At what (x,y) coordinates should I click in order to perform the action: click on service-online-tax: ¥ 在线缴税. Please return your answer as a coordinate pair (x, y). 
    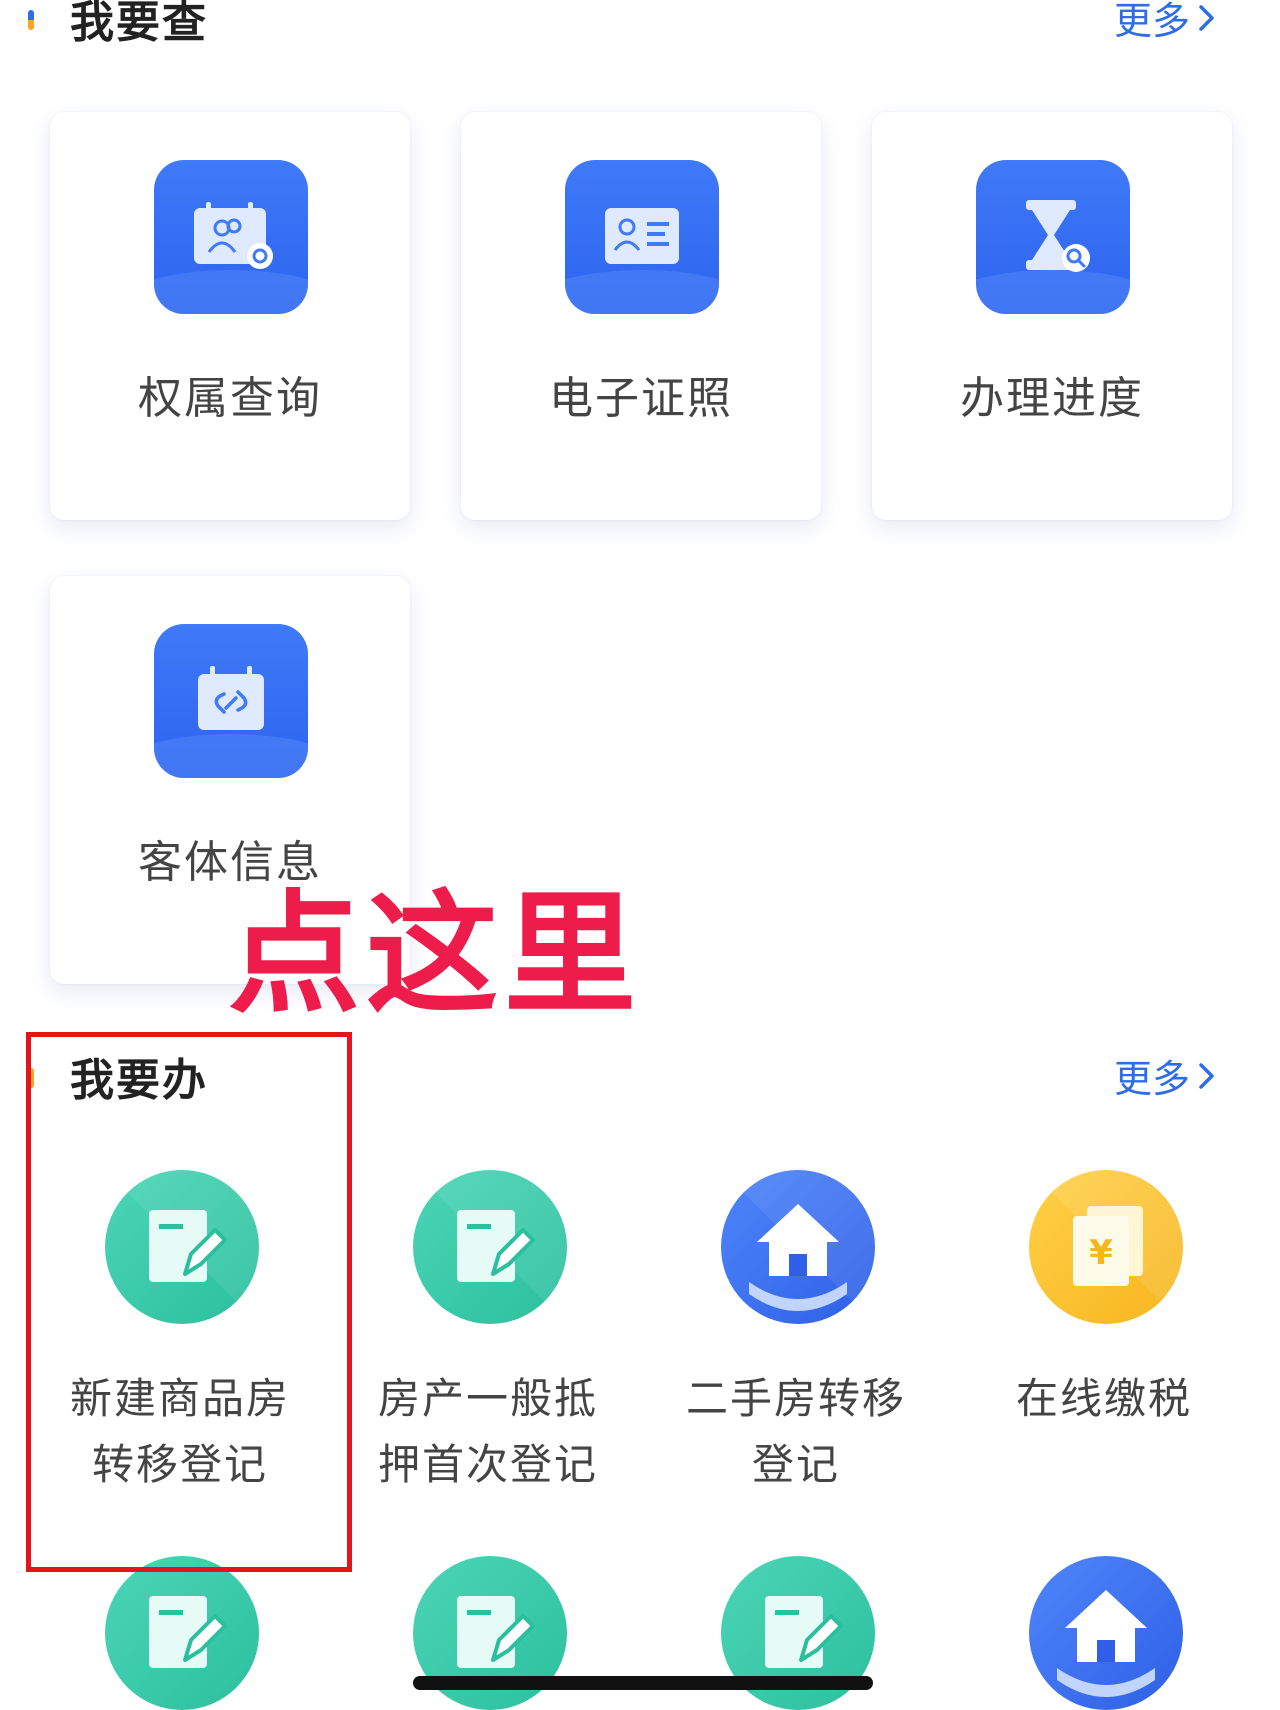
    Looking at the image, I should click on (1104, 1330).